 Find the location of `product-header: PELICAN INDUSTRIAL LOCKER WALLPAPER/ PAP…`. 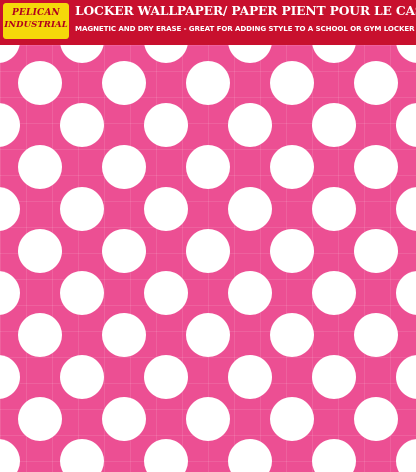

product-header: PELICAN INDUSTRIAL LOCKER WALLPAPER/ PAP… is located at coordinates (208, 22).